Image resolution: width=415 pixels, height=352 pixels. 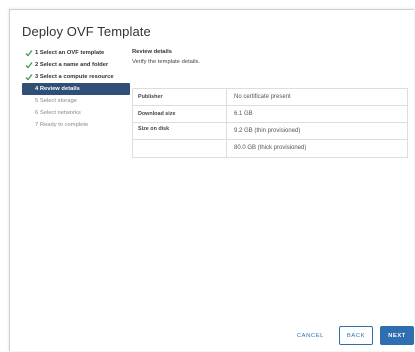 What do you see at coordinates (262, 97) in the screenshot?
I see `publisher-value: No certificate present` at bounding box center [262, 97].